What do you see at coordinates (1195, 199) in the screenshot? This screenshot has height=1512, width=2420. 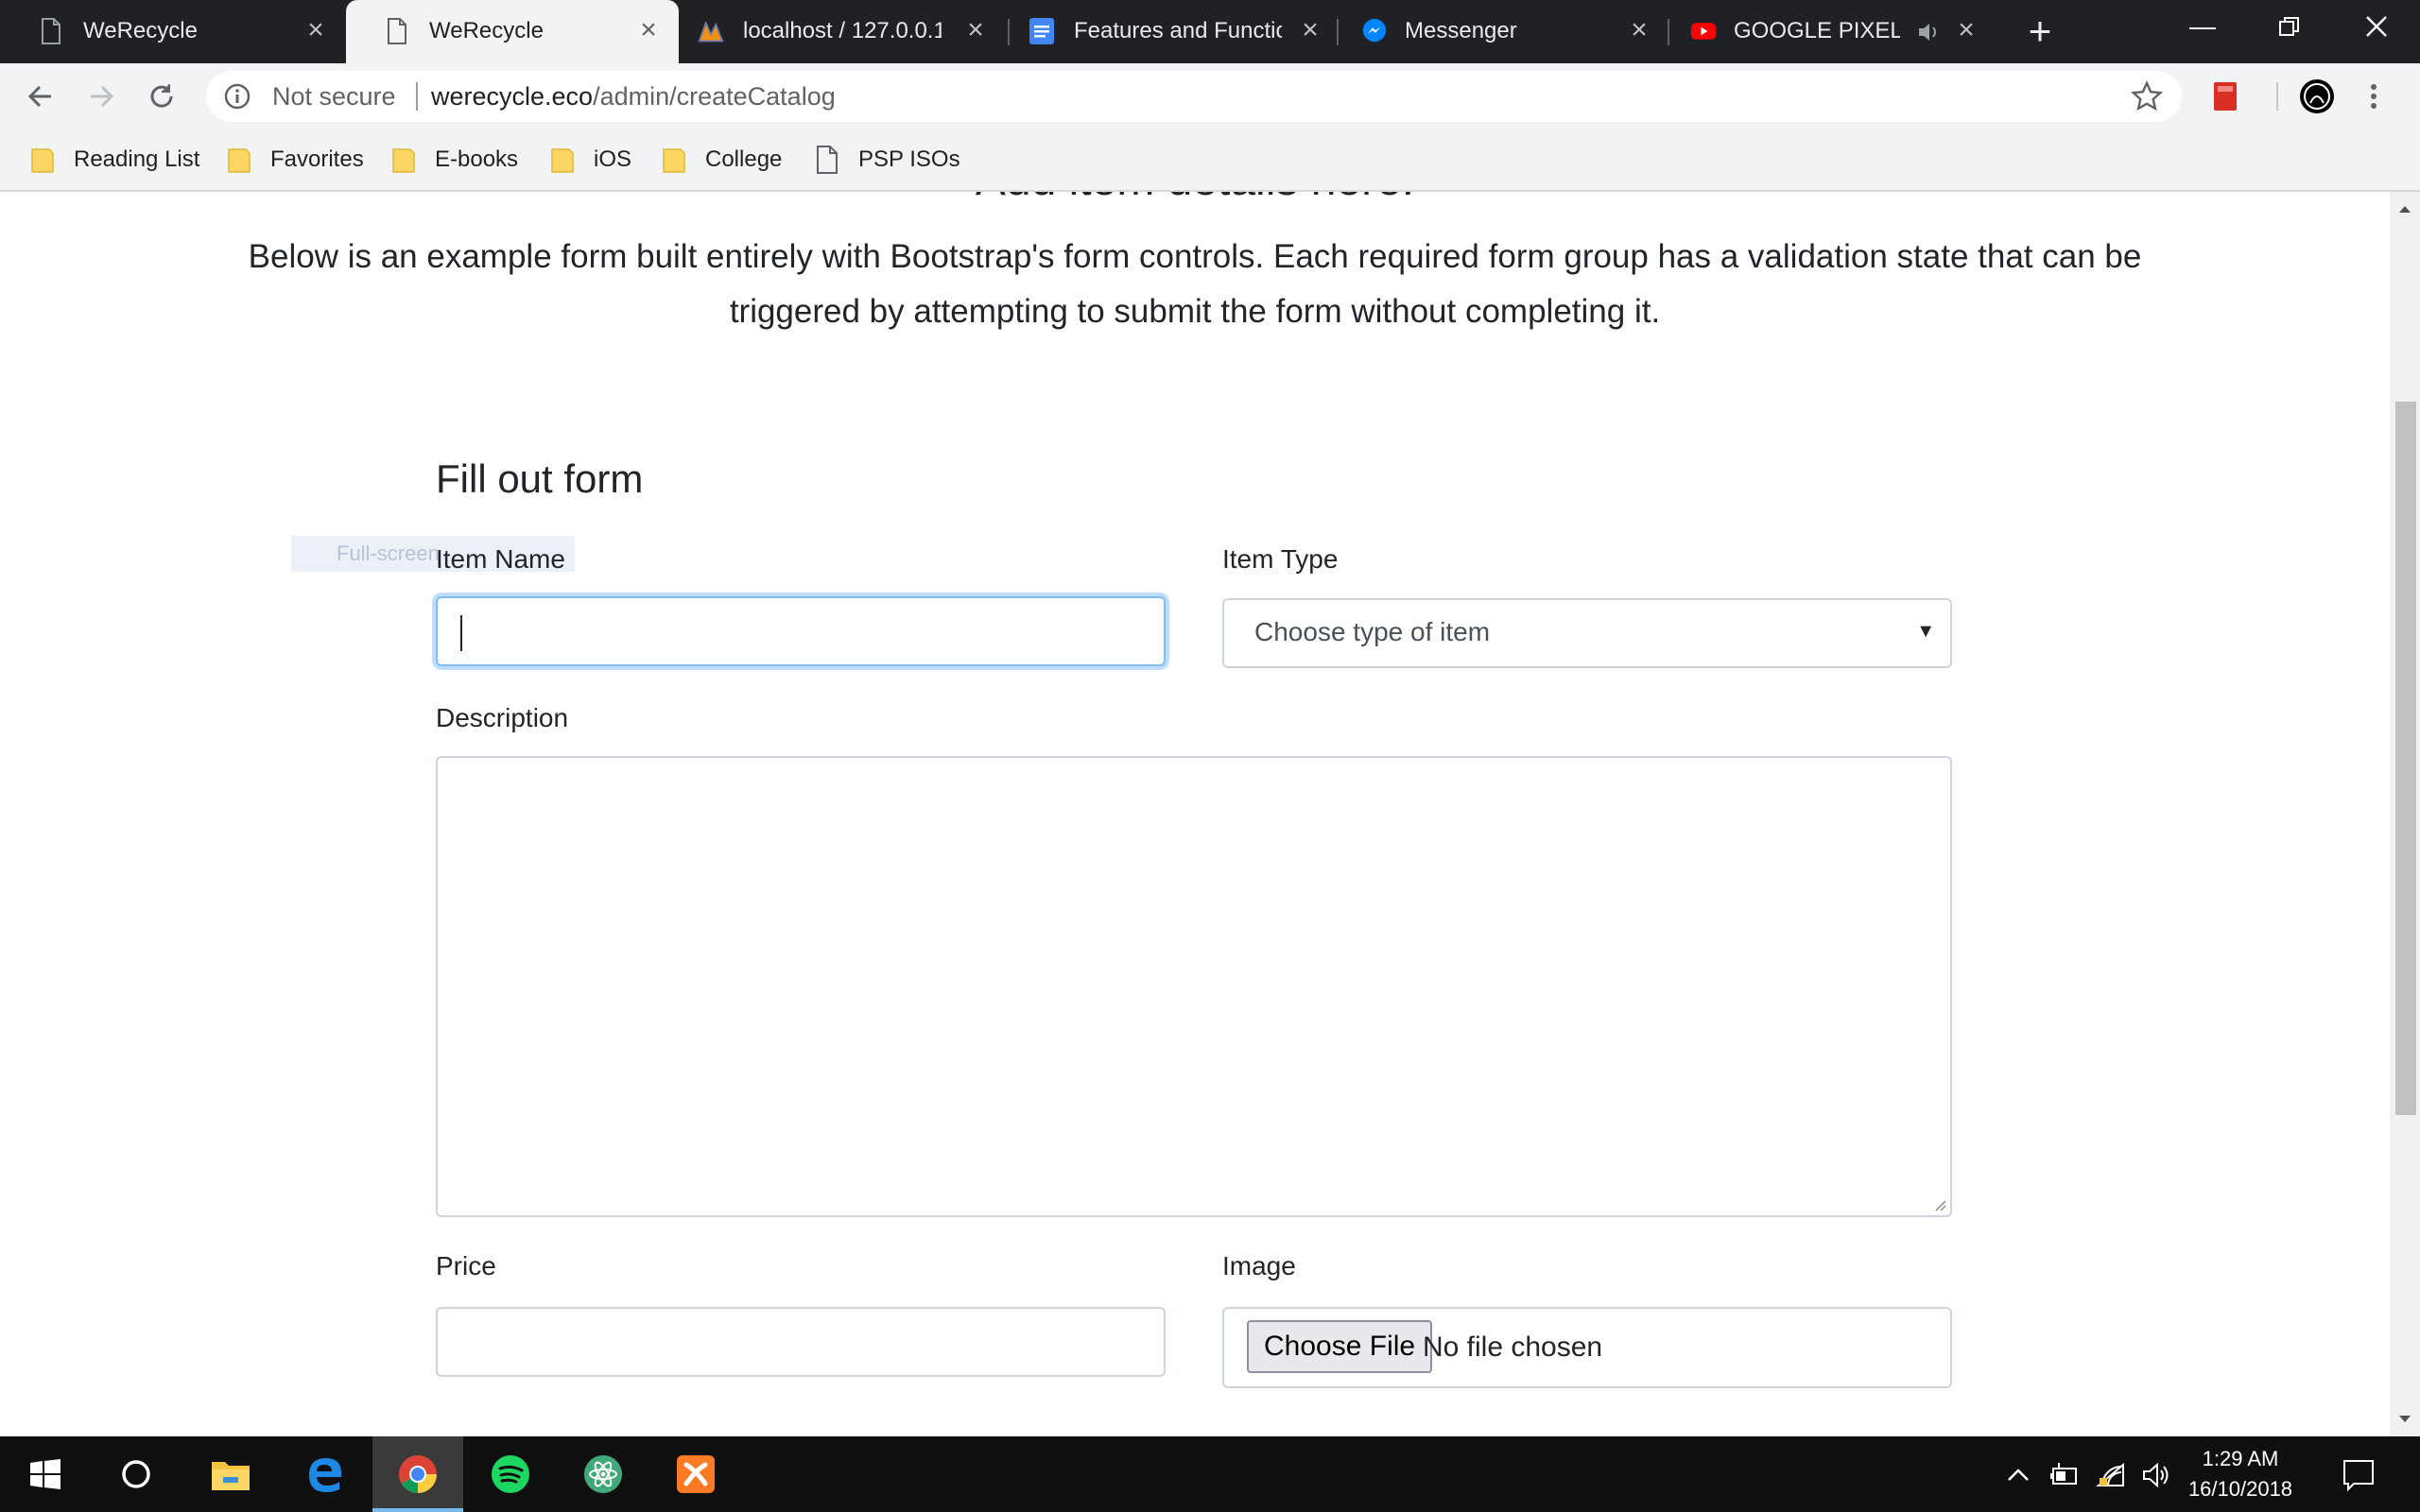 I see `page-heading: Add item details here!` at bounding box center [1195, 199].